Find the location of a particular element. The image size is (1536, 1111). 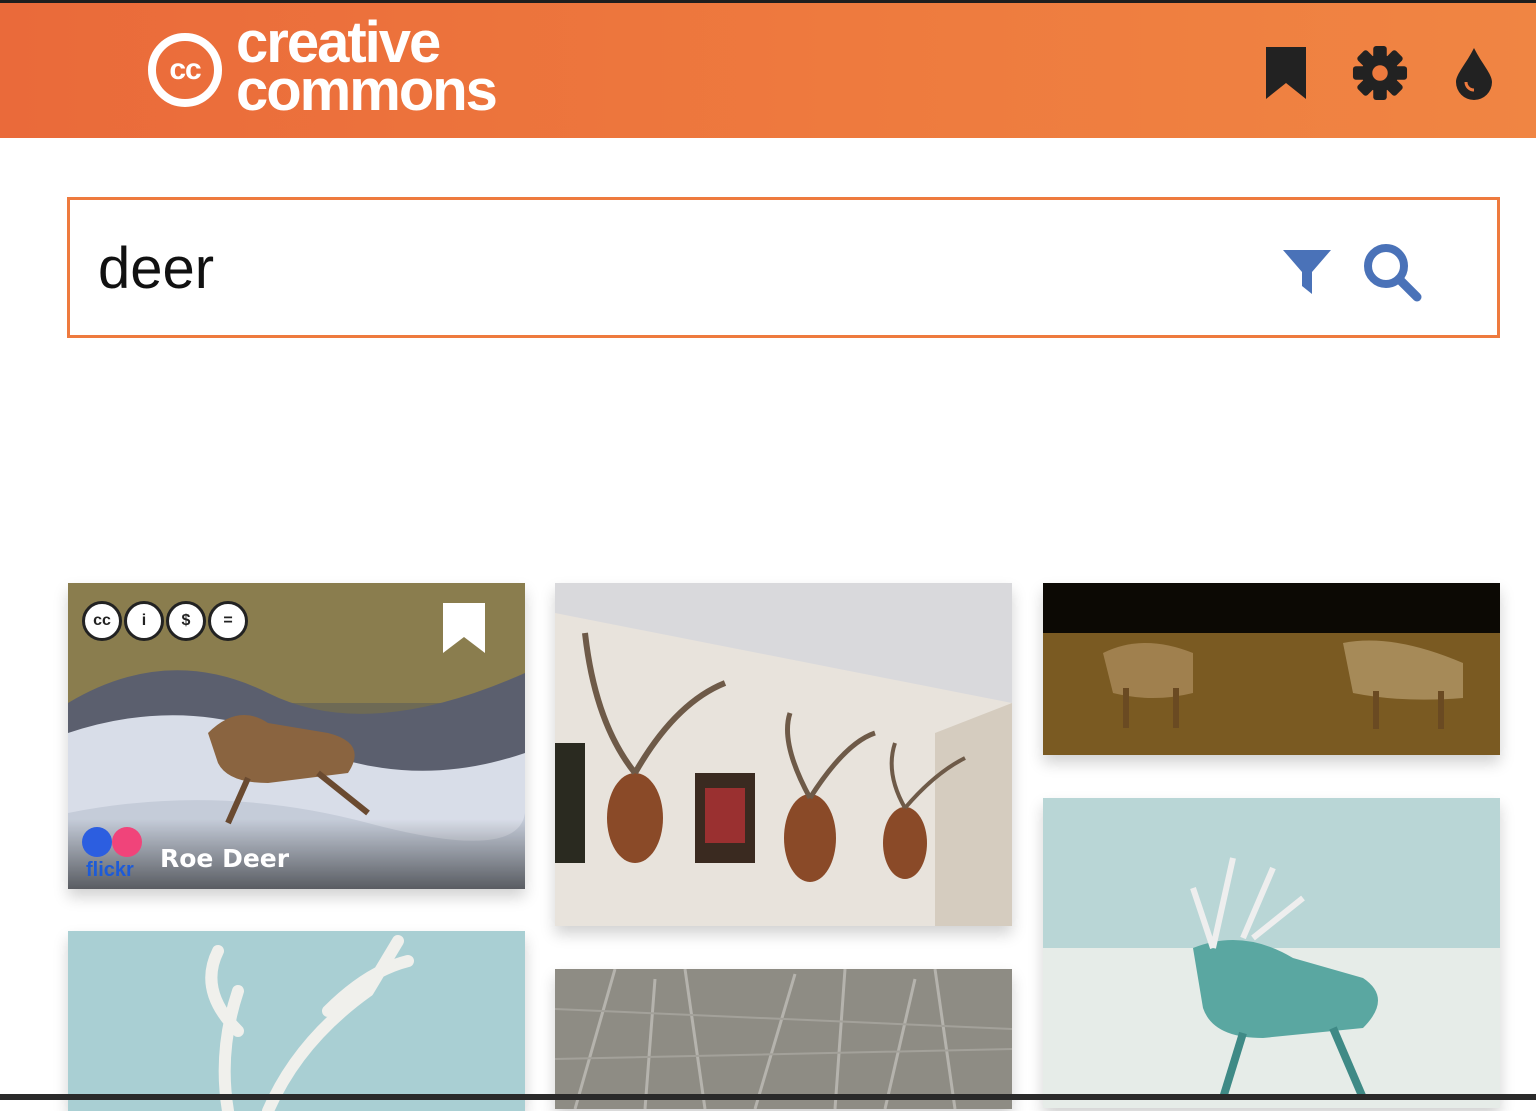

search-icon is located at coordinates (1392, 272).